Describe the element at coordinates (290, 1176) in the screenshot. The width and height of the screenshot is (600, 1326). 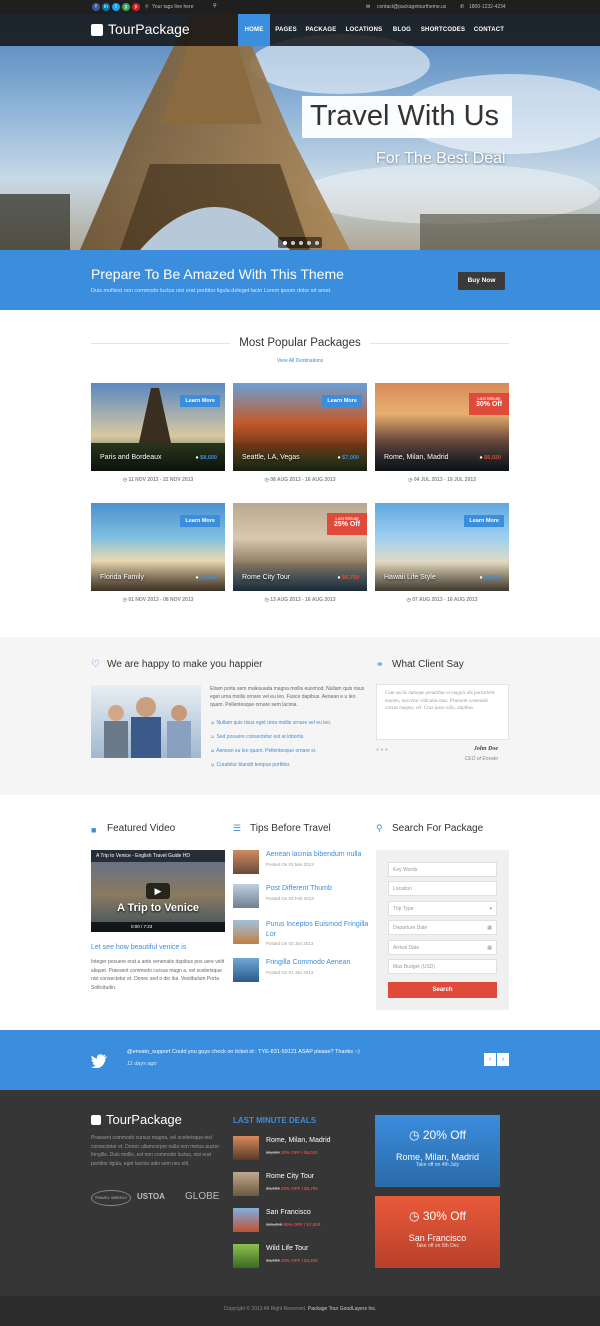
I see `deal-title: Rome City Tour` at that location.